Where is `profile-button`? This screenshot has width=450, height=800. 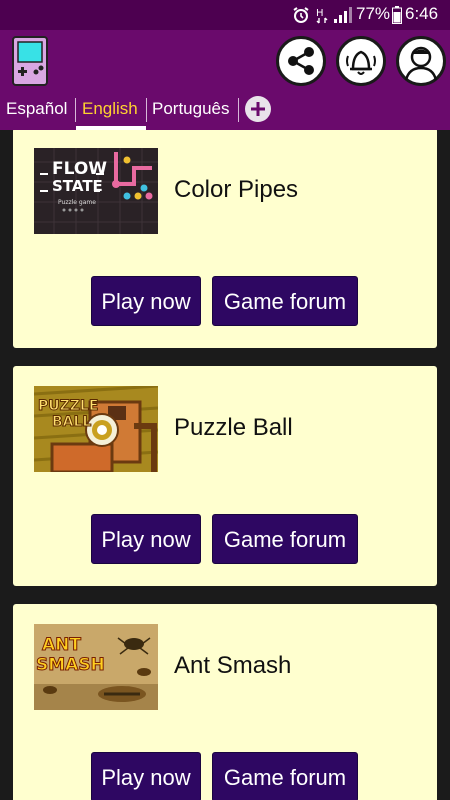 profile-button is located at coordinates (421, 61).